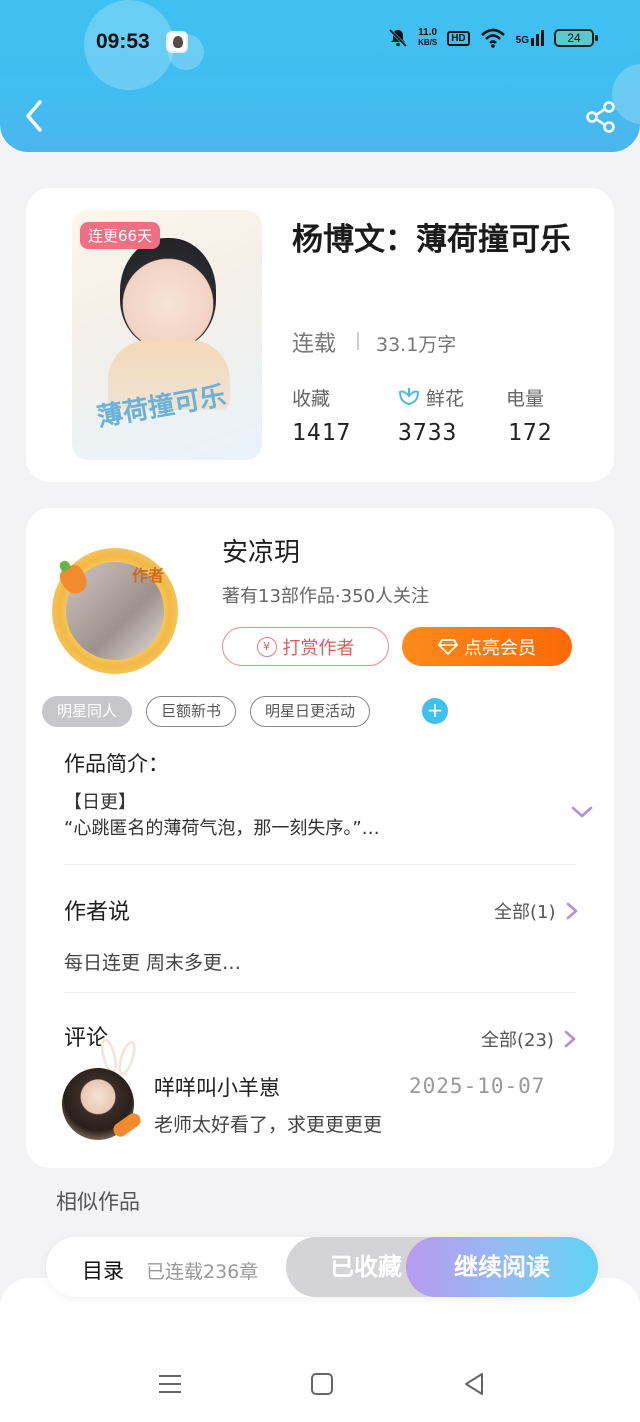 The height and width of the screenshot is (1422, 640). Describe the element at coordinates (416, 345) in the screenshot. I see `word-count: 33.1万字` at that location.